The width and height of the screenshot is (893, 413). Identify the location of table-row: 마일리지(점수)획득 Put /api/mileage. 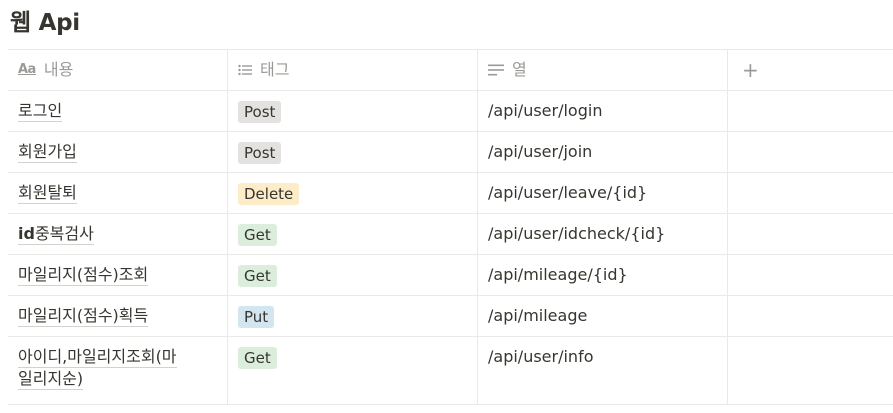
(450, 316).